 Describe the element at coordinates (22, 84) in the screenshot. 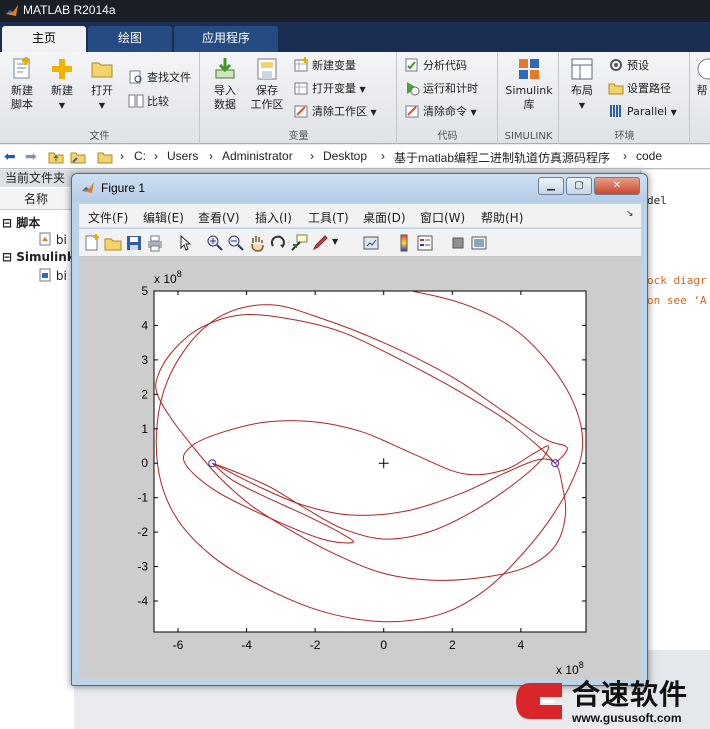

I see `new-script-button: 新建 脚本` at that location.